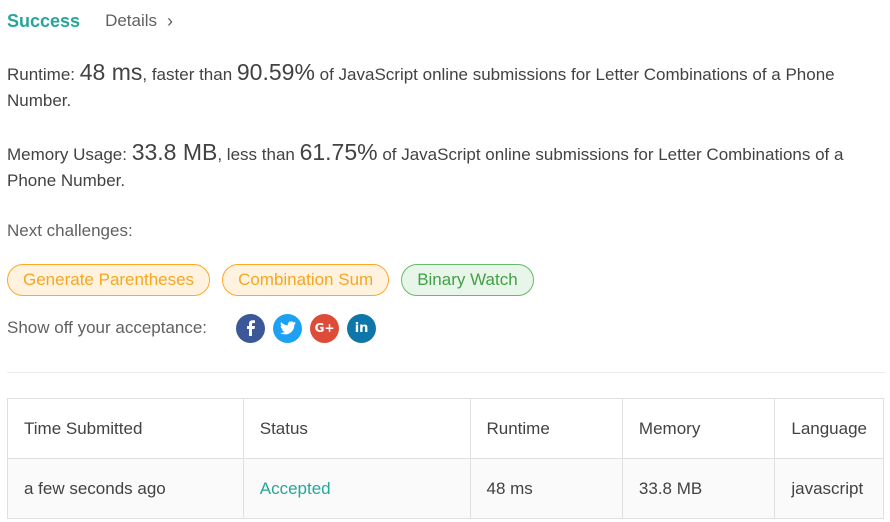  What do you see at coordinates (306, 280) in the screenshot?
I see `challenge-chip: Combination Sum` at bounding box center [306, 280].